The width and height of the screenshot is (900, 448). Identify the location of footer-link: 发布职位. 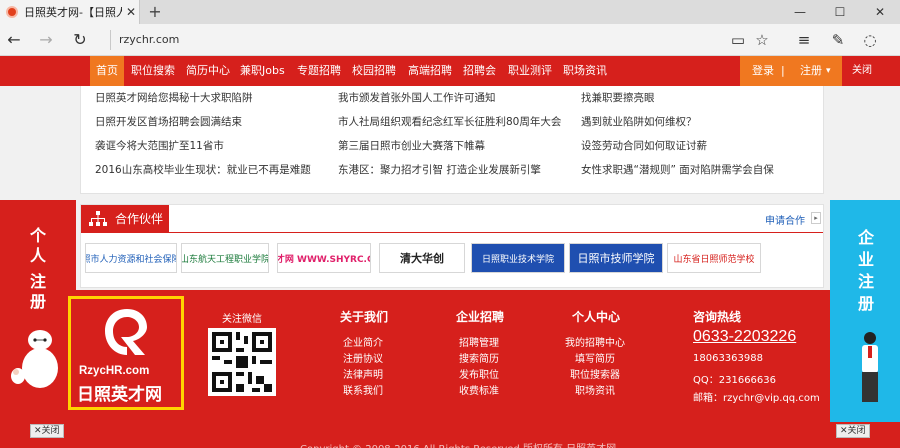
(479, 373).